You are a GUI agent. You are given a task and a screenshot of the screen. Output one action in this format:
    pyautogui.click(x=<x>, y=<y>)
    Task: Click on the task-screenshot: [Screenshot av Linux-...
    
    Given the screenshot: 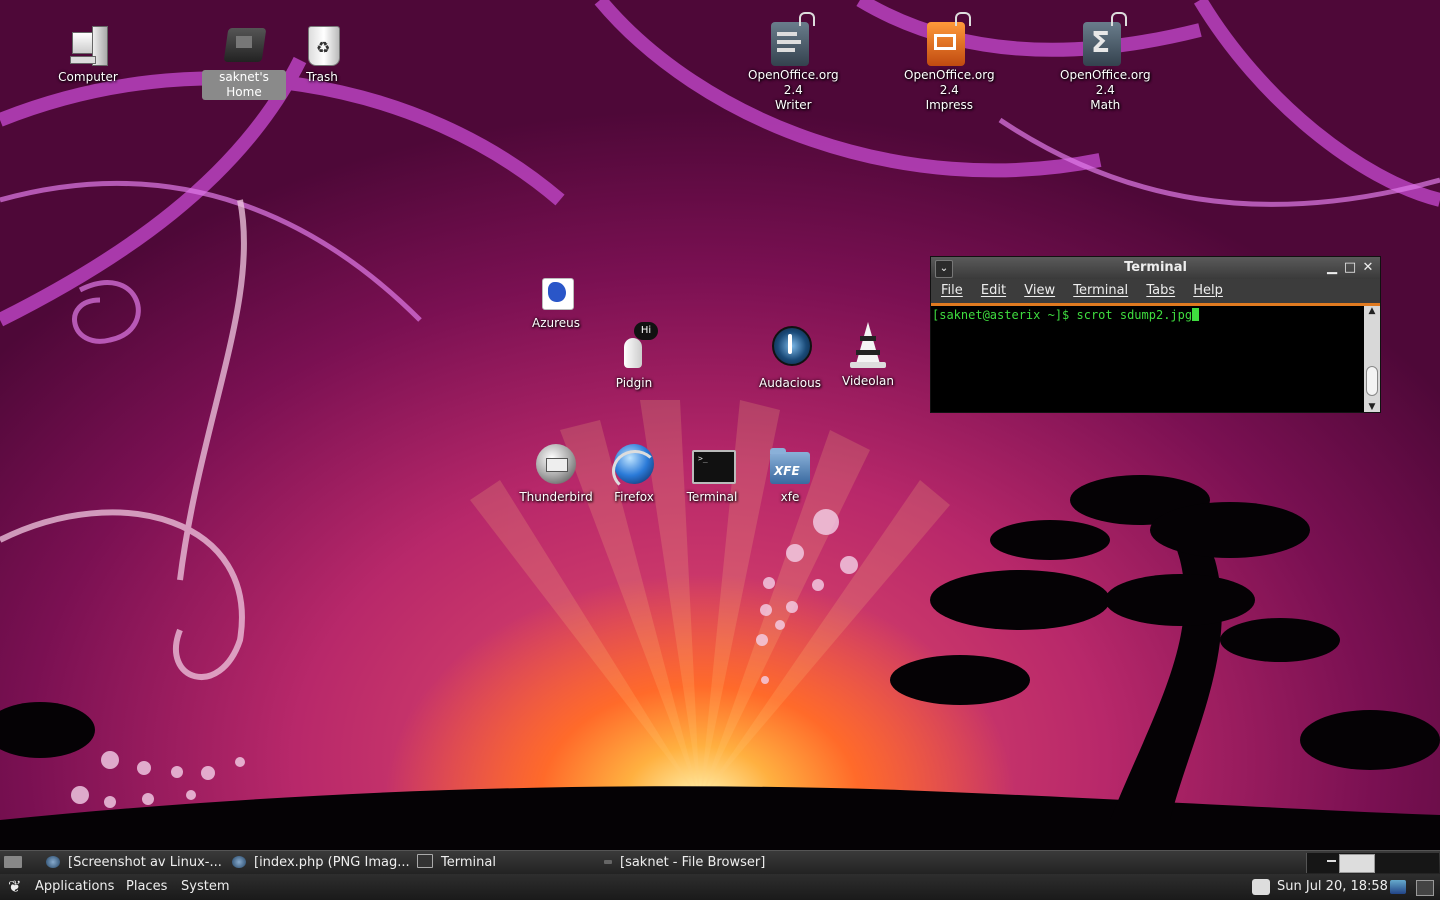 What is the action you would take?
    pyautogui.click(x=134, y=863)
    